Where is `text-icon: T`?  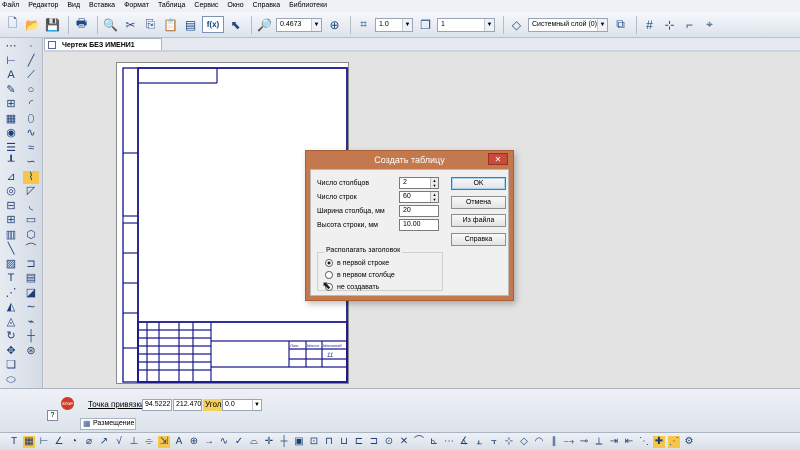 text-icon: T is located at coordinates (11, 278).